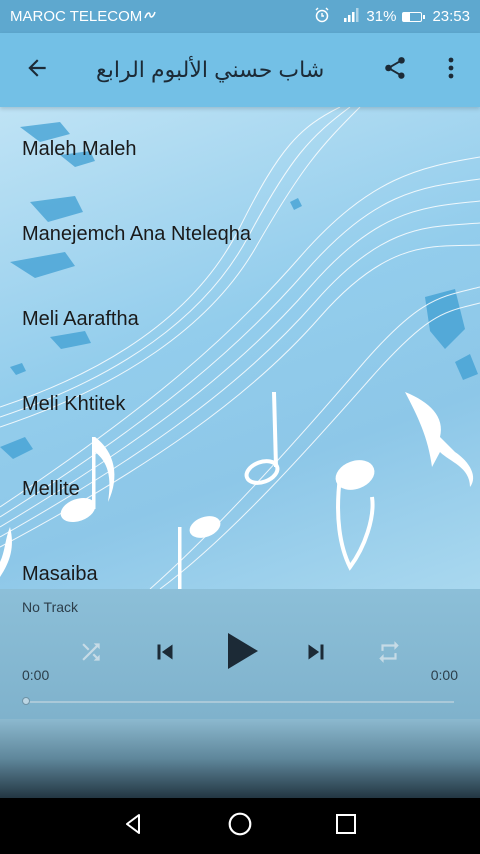 This screenshot has width=480, height=854. I want to click on skip-next-icon, so click(316, 654).